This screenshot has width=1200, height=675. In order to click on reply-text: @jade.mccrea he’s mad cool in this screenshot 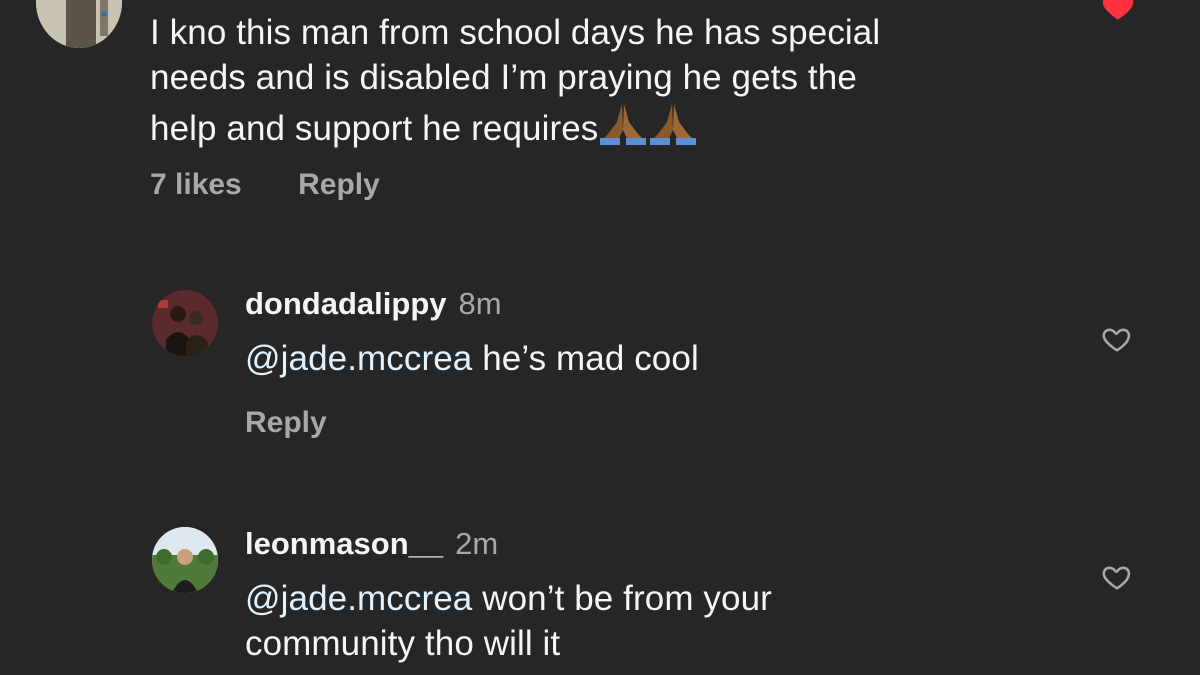, I will do `click(655, 358)`.